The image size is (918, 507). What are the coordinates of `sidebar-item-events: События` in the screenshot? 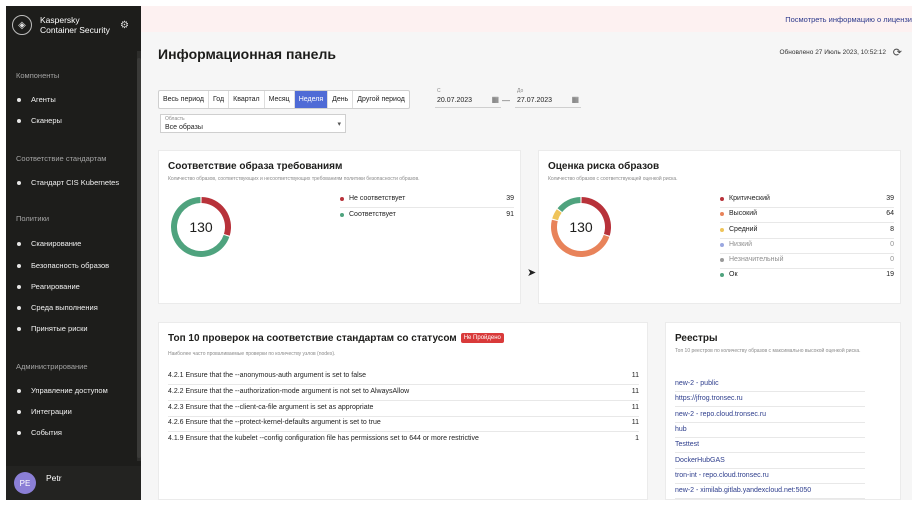 It's located at (39, 432).